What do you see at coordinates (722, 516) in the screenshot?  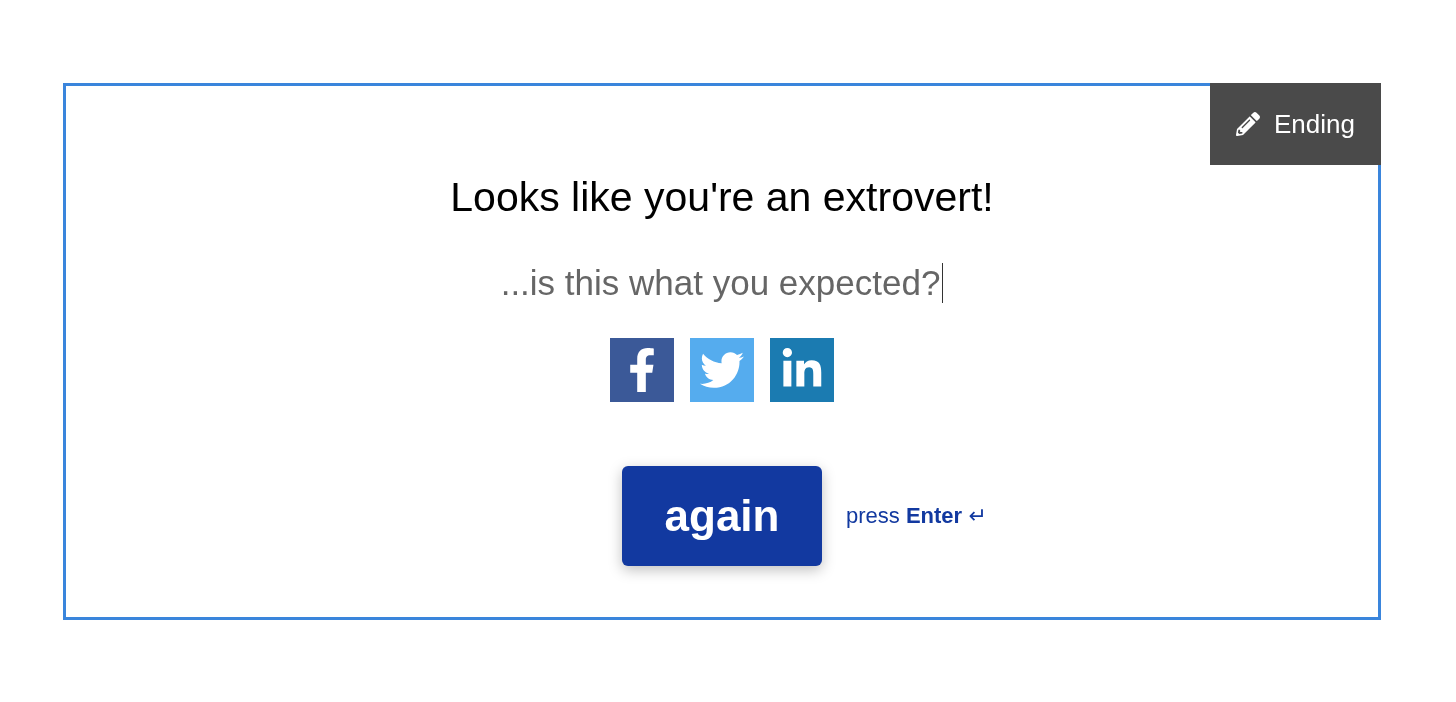 I see `again-button: again` at bounding box center [722, 516].